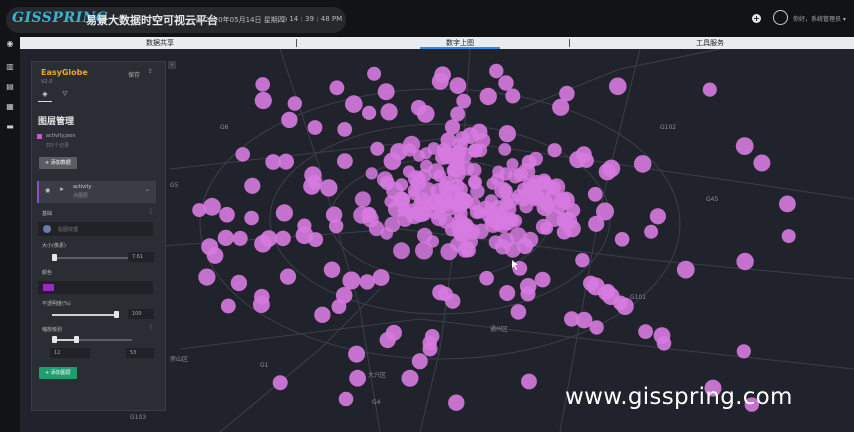 The image size is (854, 432). Describe the element at coordinates (10, 234) in the screenshot. I see `left-sidebar: ◉ ▥ ▤ ▦ ▬` at that location.